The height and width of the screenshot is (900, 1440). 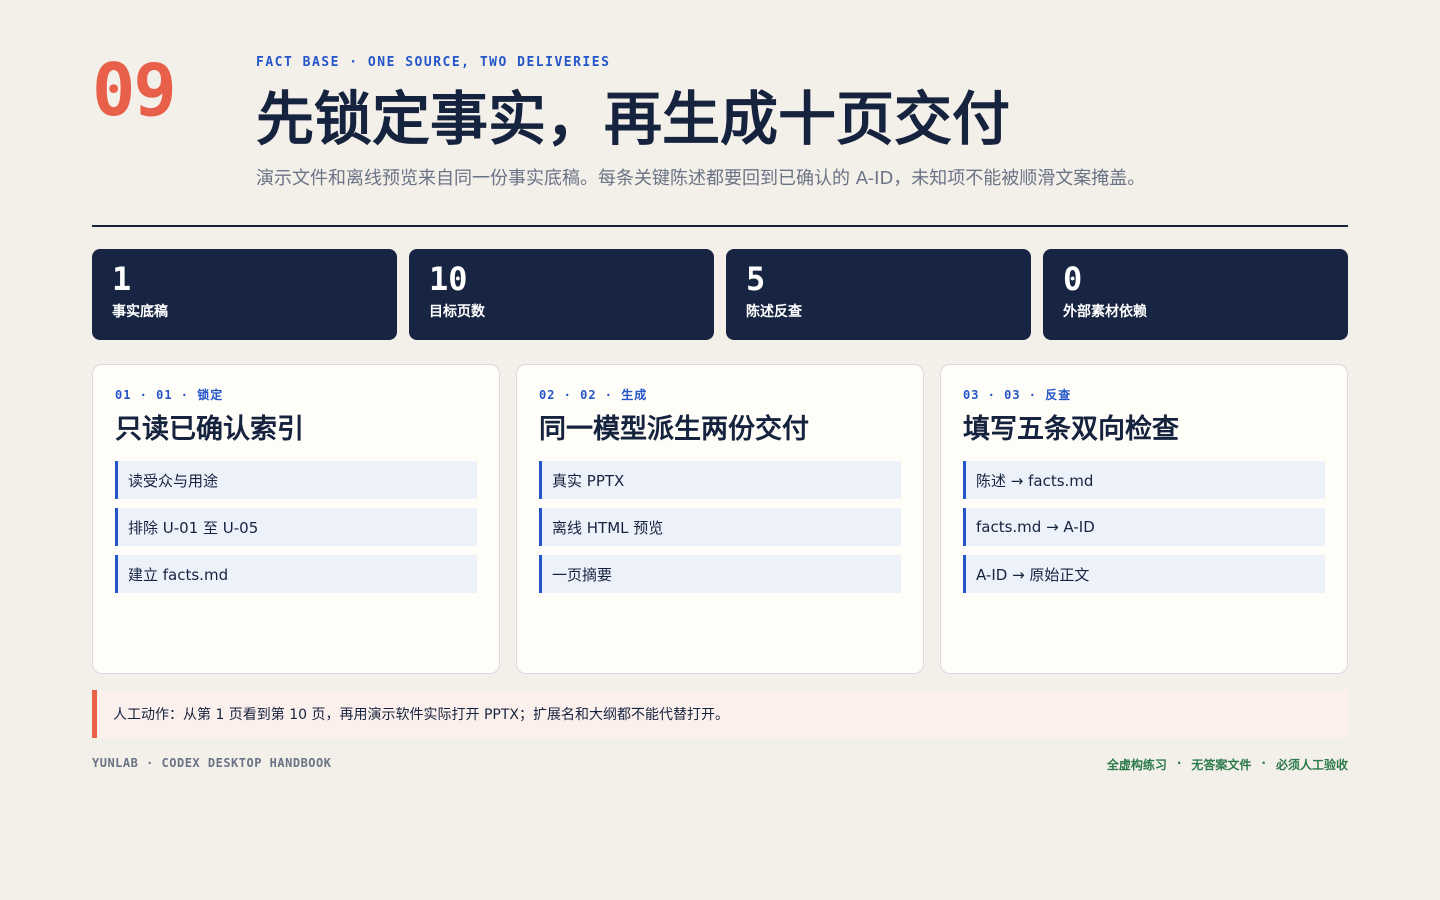 I want to click on page-title: 先锁定事实，再生成十页交付, so click(x=633, y=119).